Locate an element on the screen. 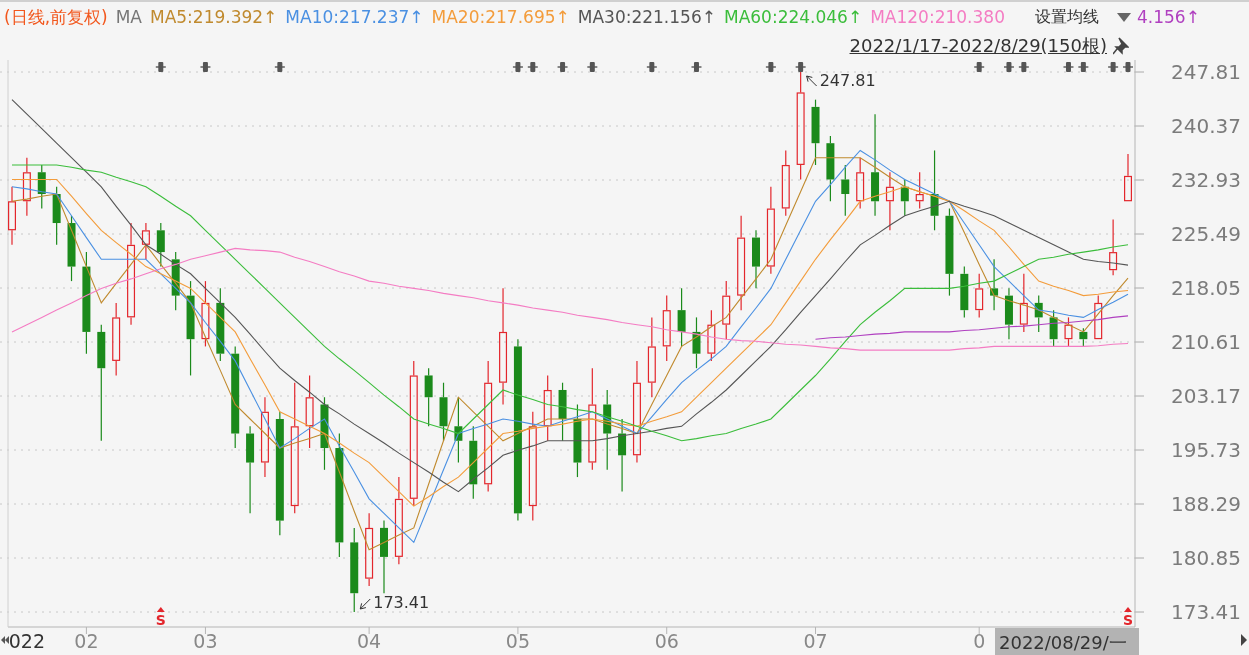 This screenshot has width=1249, height=655. scroll-right-icon is located at coordinates (1244, 640).